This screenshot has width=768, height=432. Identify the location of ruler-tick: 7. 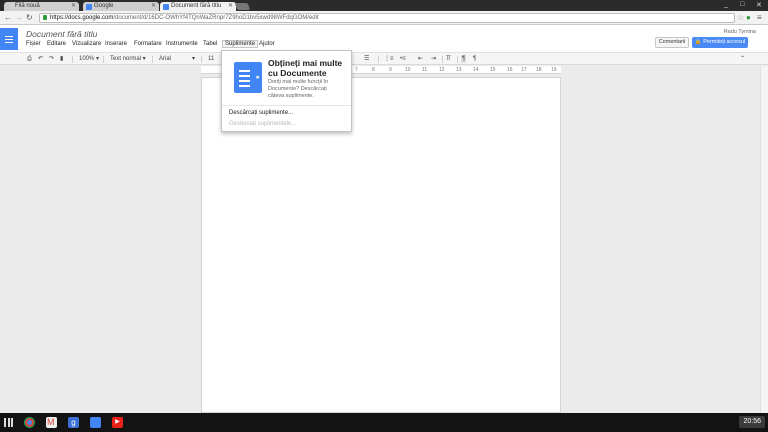
(356, 70).